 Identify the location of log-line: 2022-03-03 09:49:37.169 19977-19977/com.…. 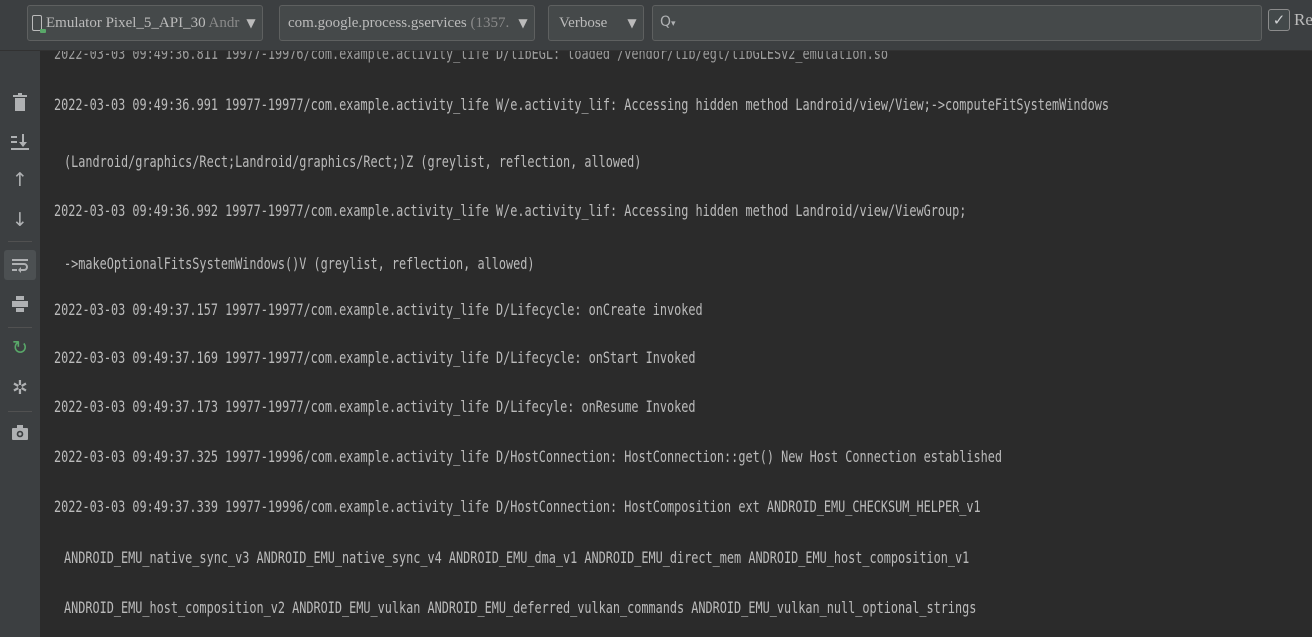
(375, 357).